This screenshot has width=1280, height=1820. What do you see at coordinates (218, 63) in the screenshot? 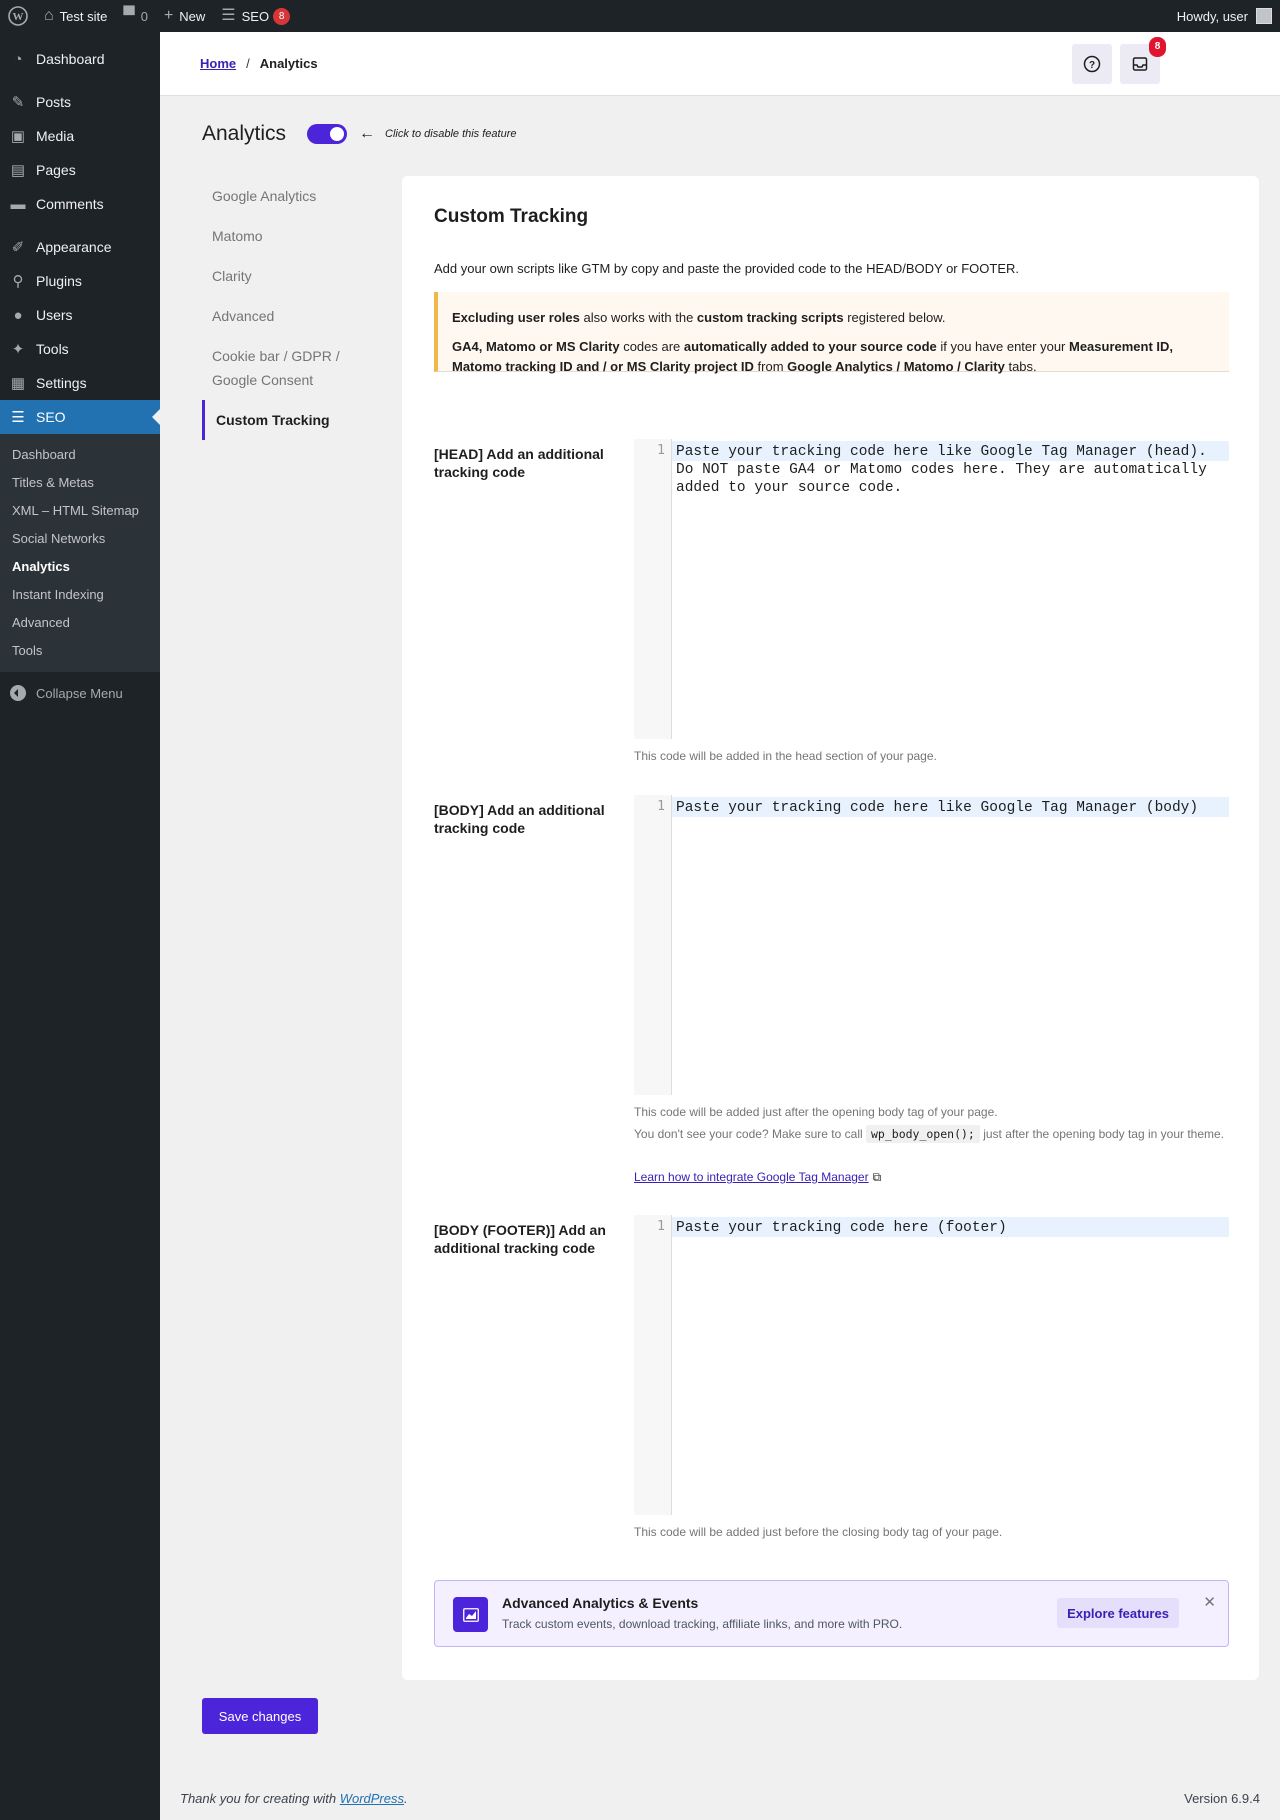
I see `breadcrumb-home-link: Home` at bounding box center [218, 63].